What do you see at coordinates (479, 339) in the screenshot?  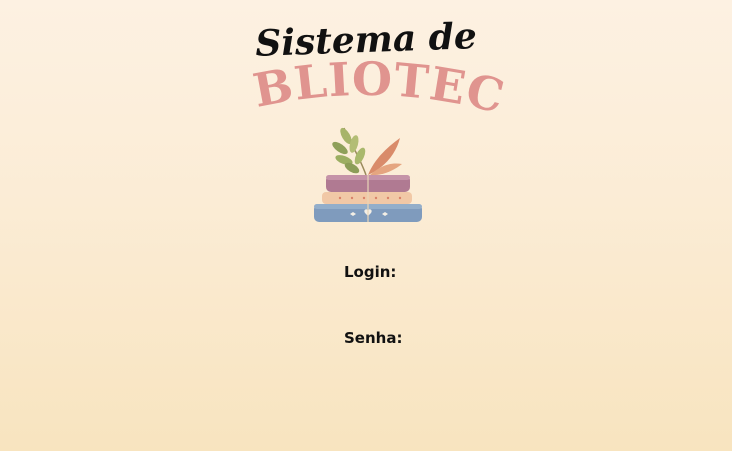 I see `senha-input` at bounding box center [479, 339].